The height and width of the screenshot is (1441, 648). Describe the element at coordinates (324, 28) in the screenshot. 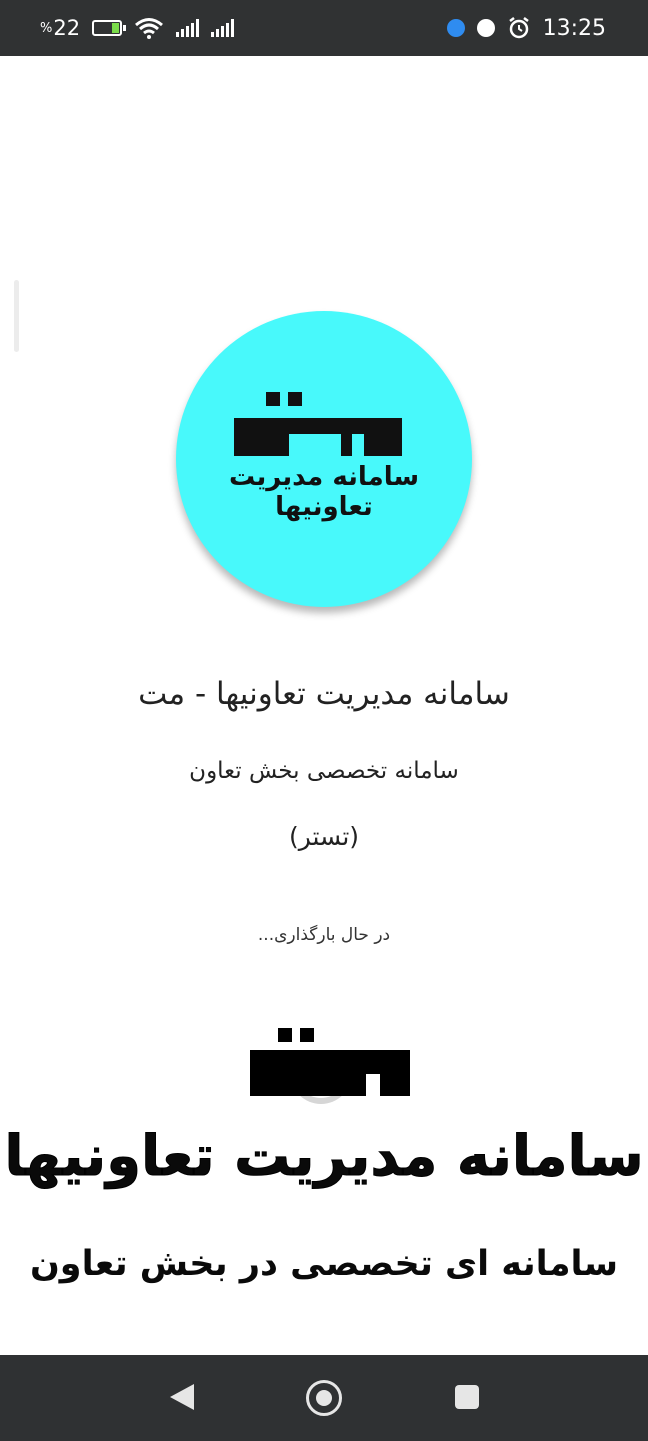

I see `status-bar: % 22 13:25` at that location.